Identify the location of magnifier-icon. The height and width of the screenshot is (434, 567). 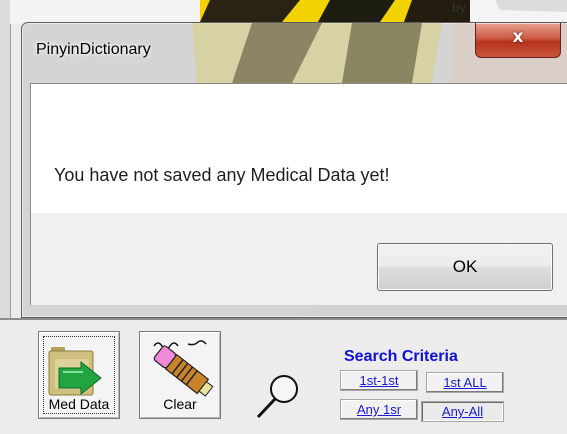
(279, 396).